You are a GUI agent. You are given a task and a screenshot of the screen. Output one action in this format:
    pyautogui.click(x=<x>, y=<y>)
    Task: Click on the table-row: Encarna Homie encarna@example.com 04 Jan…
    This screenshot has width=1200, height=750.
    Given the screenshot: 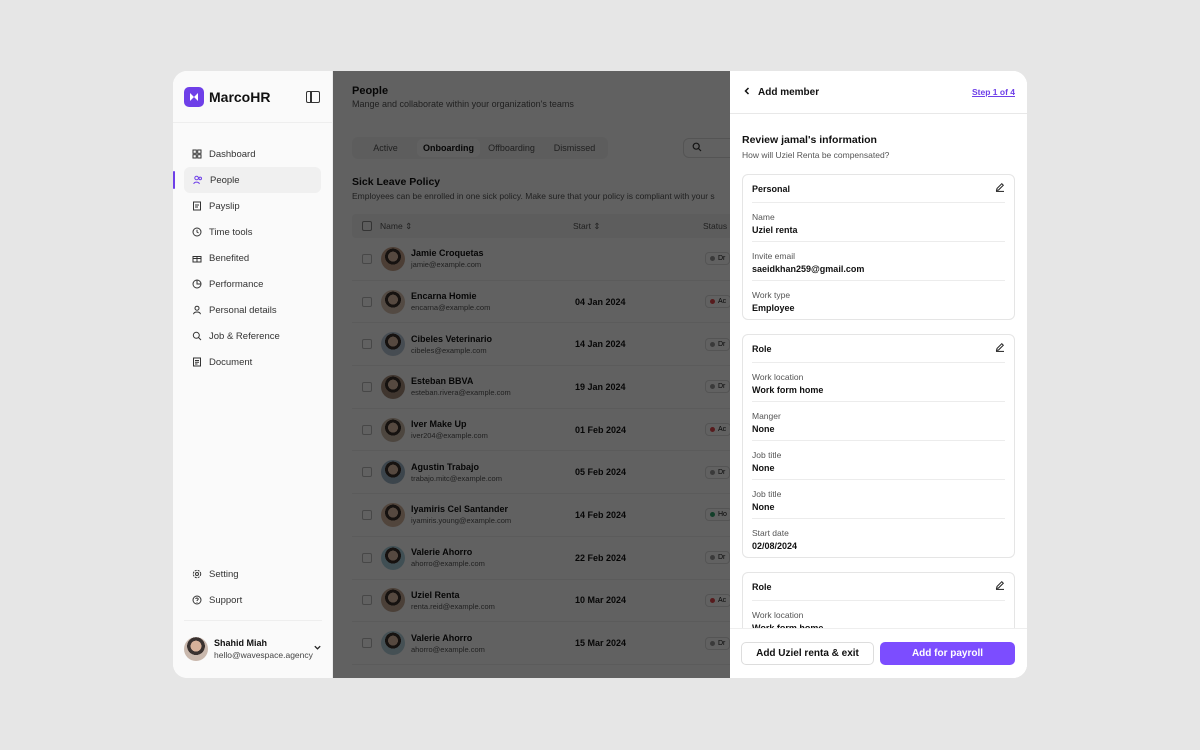 What is the action you would take?
    pyautogui.click(x=562, y=302)
    